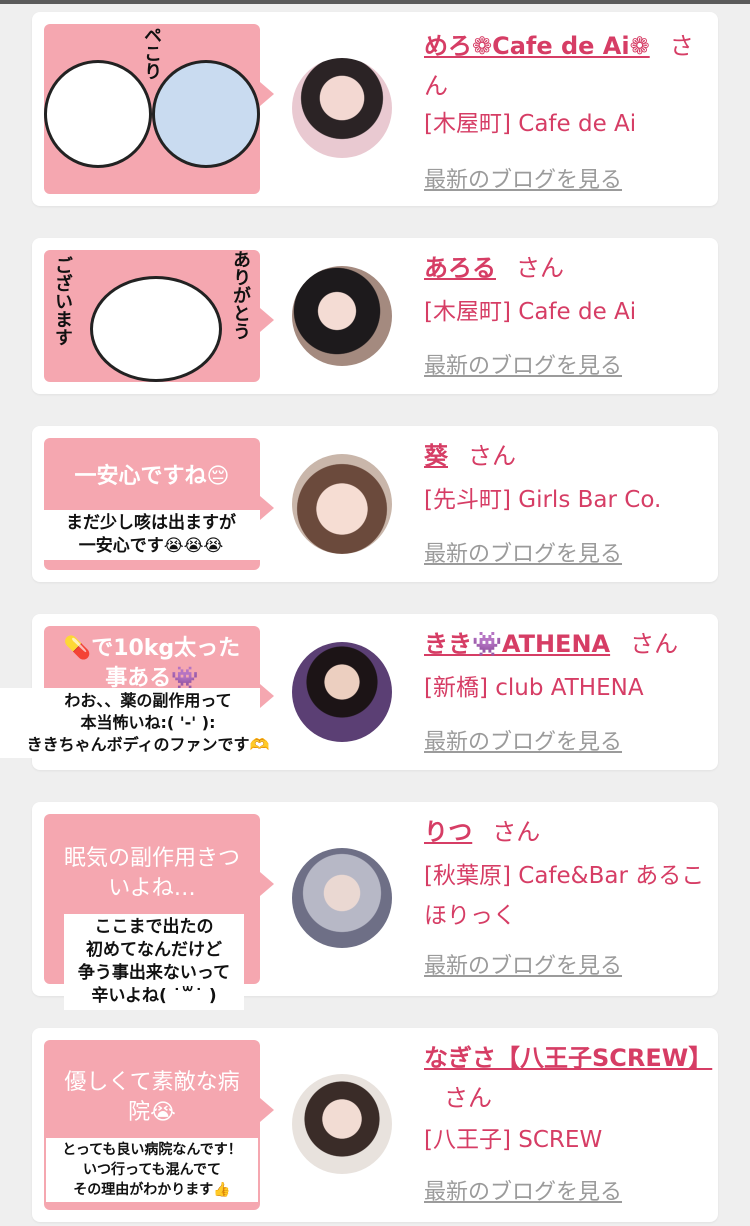  Describe the element at coordinates (467, 876) in the screenshot. I see `area: [秋葉原]` at that location.